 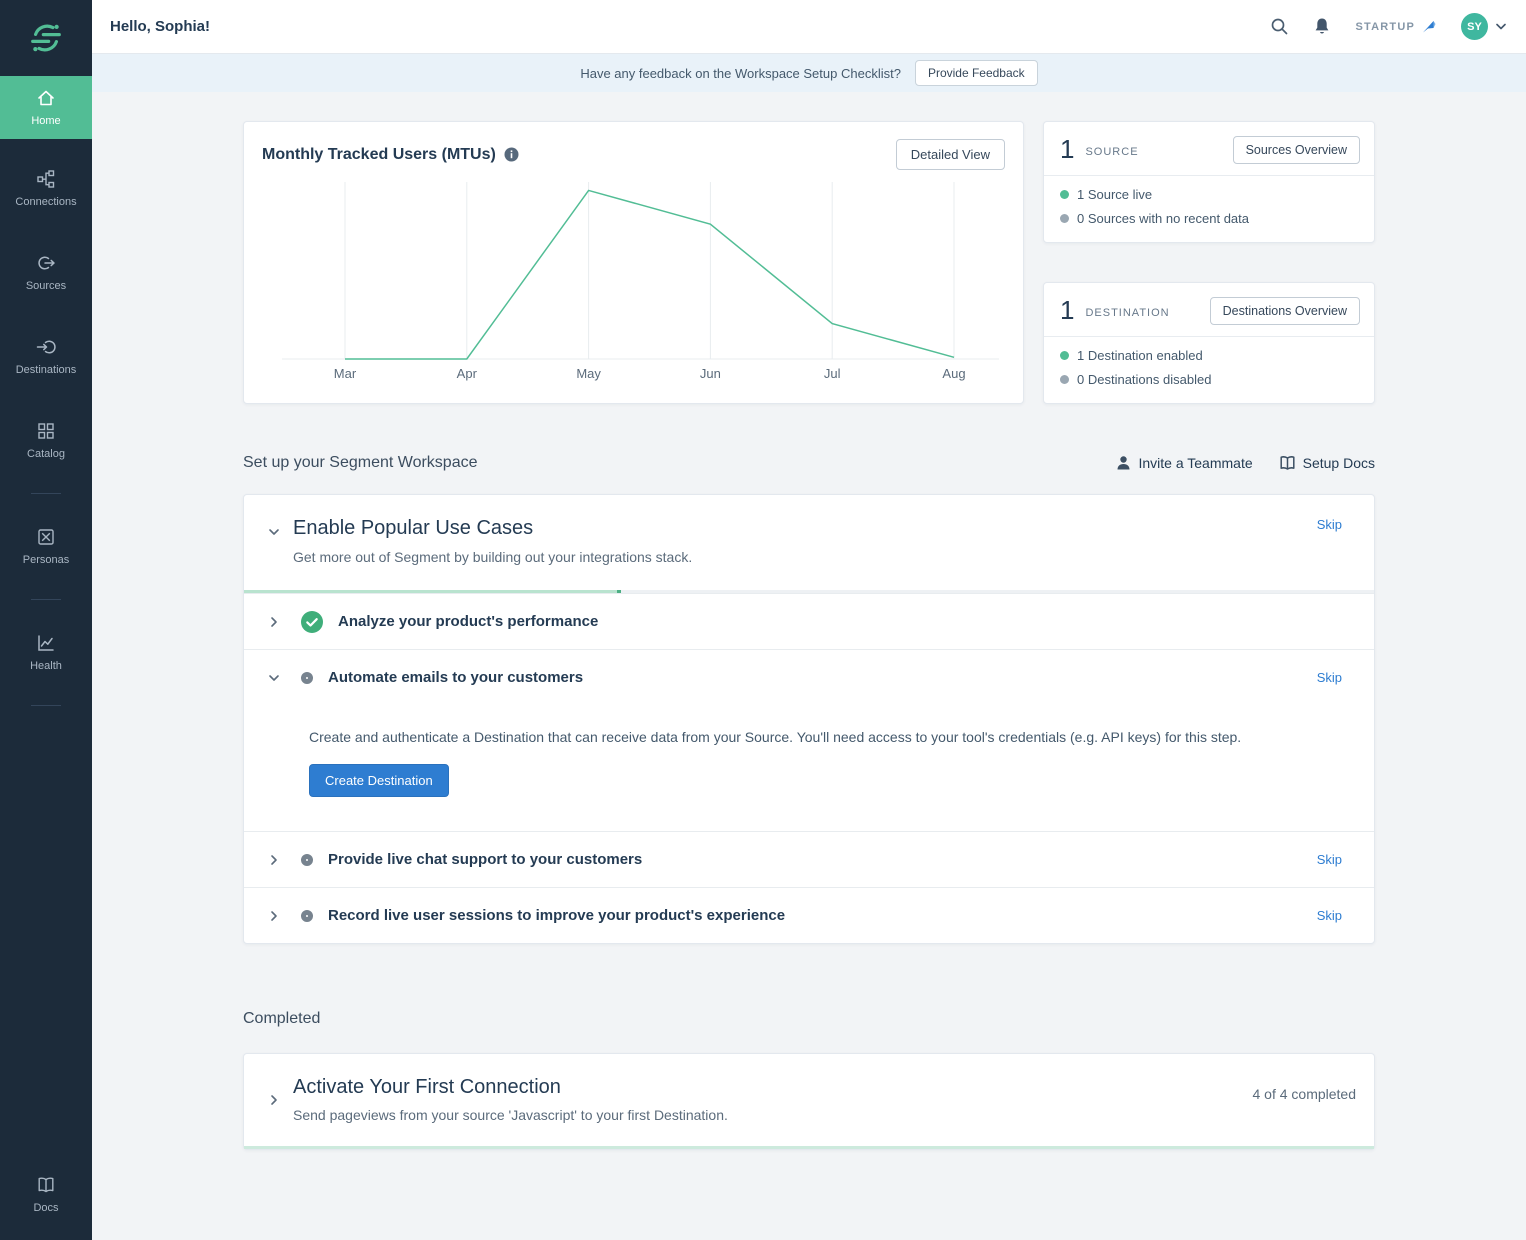 I want to click on sidebar-item-catalog: Catalog, so click(x=46, y=440).